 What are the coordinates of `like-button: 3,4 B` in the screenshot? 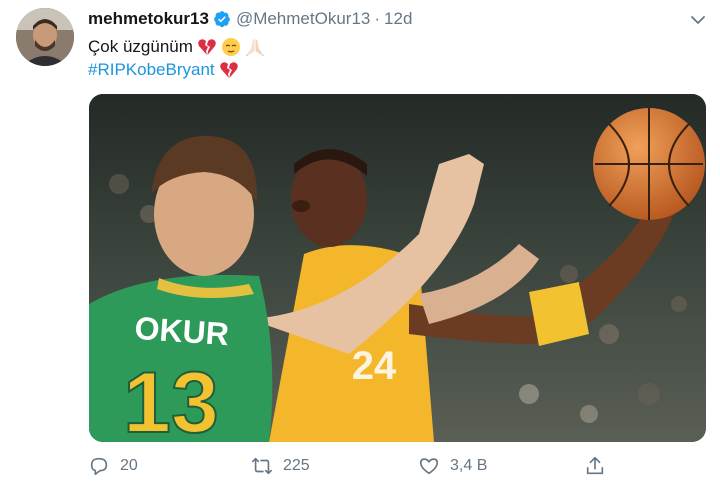 It's located at (452, 466).